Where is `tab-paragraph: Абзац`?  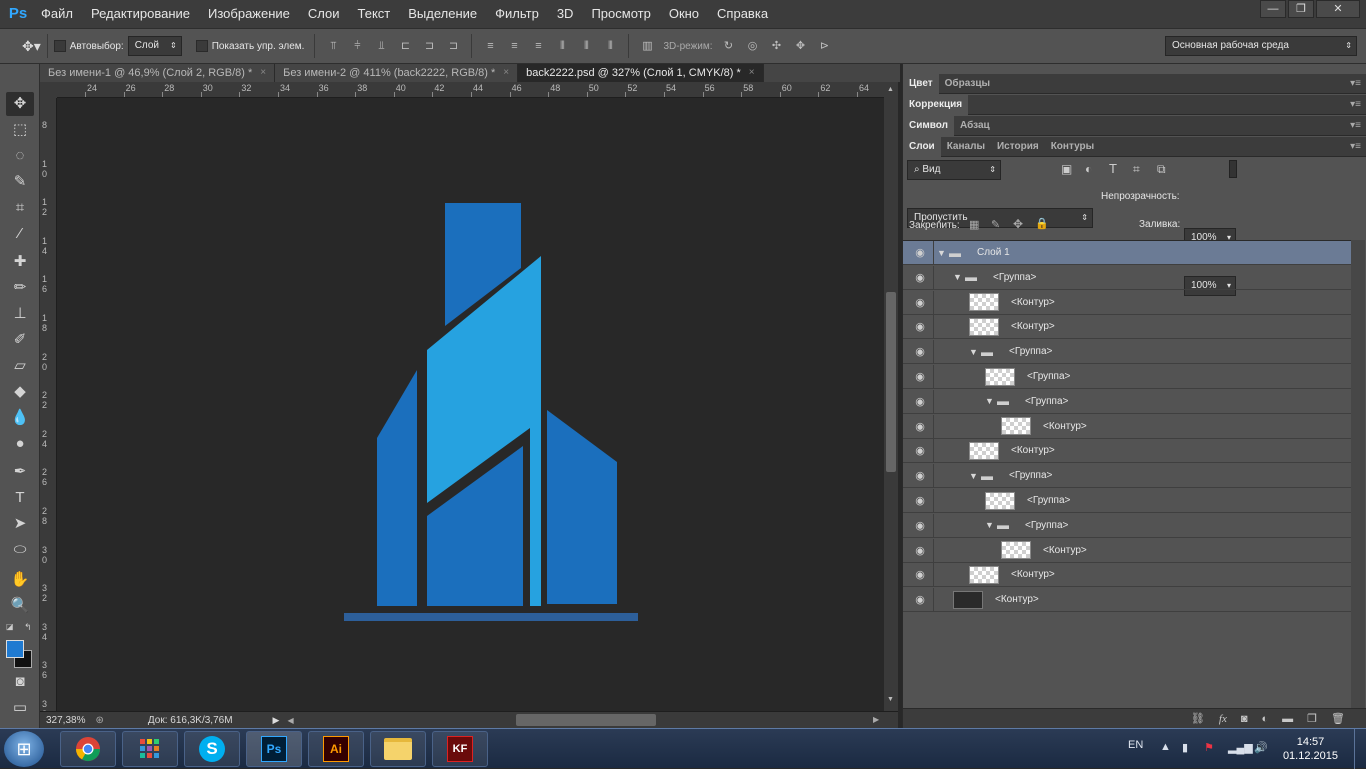
tab-paragraph: Абзац is located at coordinates (975, 126).